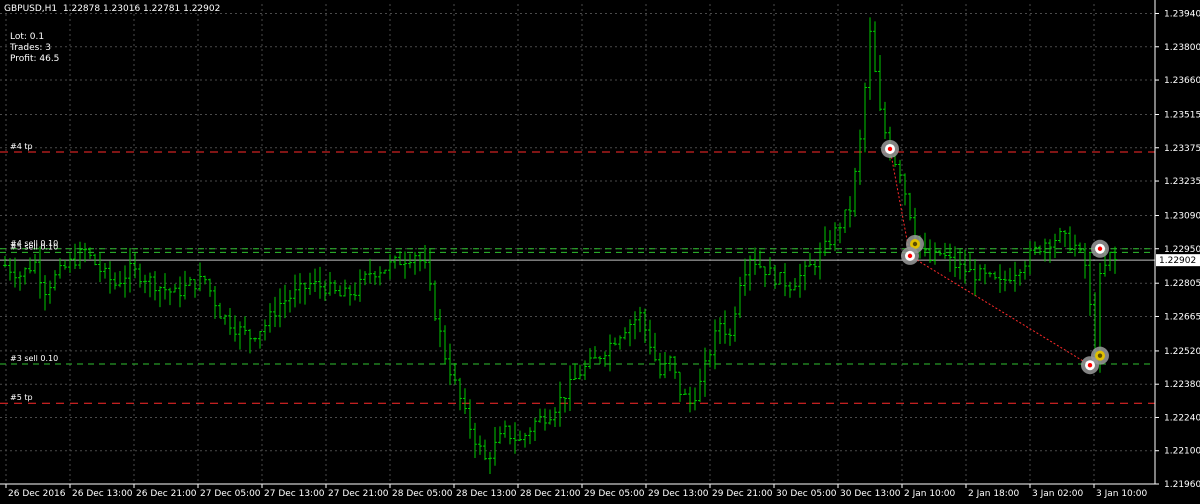 This screenshot has width=1200, height=504. Describe the element at coordinates (27, 37) in the screenshot. I see `info-lot: Lot: 0.1` at that location.